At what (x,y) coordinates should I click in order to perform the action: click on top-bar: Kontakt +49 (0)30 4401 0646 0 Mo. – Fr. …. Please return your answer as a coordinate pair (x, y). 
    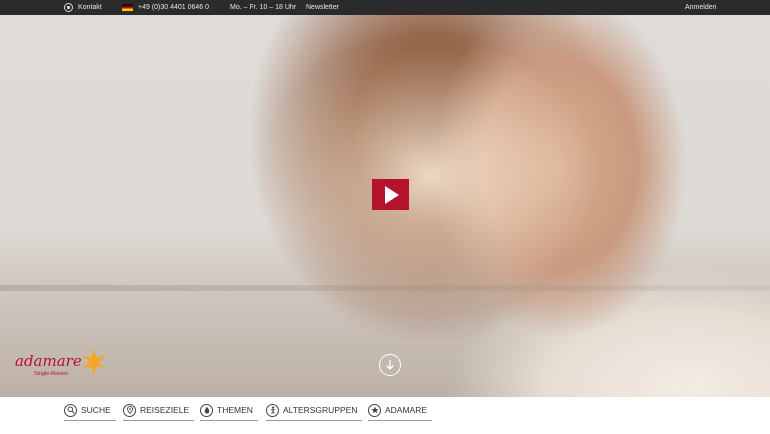
    Looking at the image, I should click on (385, 7).